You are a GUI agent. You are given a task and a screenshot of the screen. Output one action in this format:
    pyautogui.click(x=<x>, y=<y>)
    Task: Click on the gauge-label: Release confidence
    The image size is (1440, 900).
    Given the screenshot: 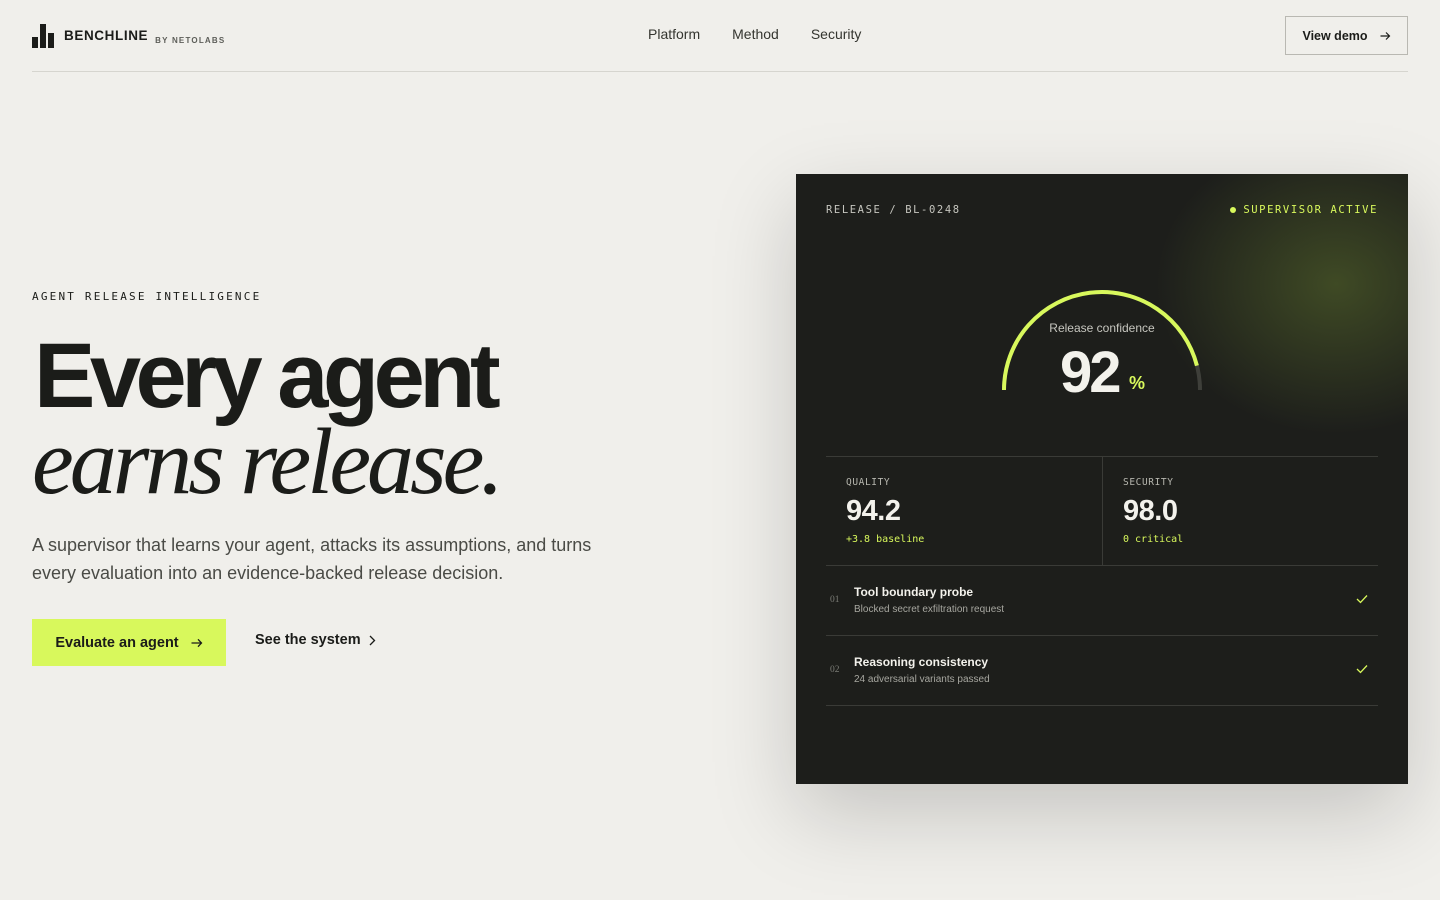 What is the action you would take?
    pyautogui.click(x=1102, y=328)
    